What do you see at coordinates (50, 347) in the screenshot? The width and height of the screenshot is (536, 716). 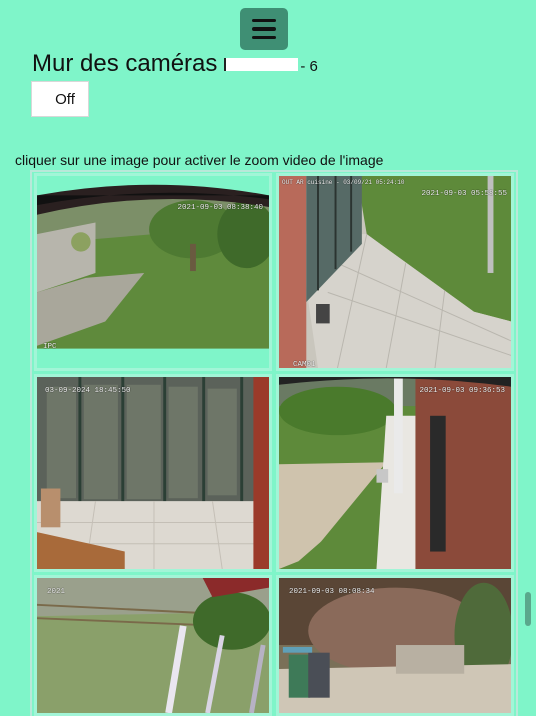 I see `camera-label: IPC` at bounding box center [50, 347].